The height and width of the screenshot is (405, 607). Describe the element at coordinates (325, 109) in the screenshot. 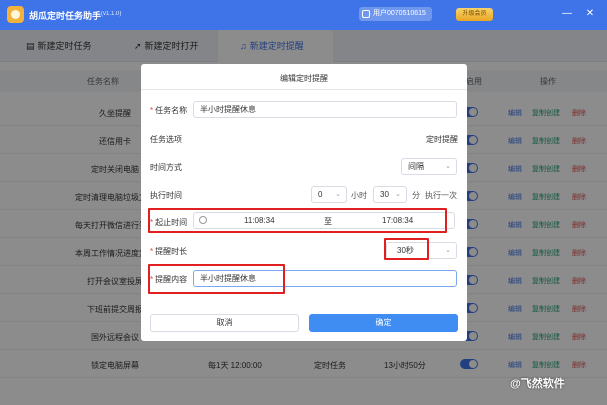

I see `task-name-input: 半小时提醒休息` at that location.